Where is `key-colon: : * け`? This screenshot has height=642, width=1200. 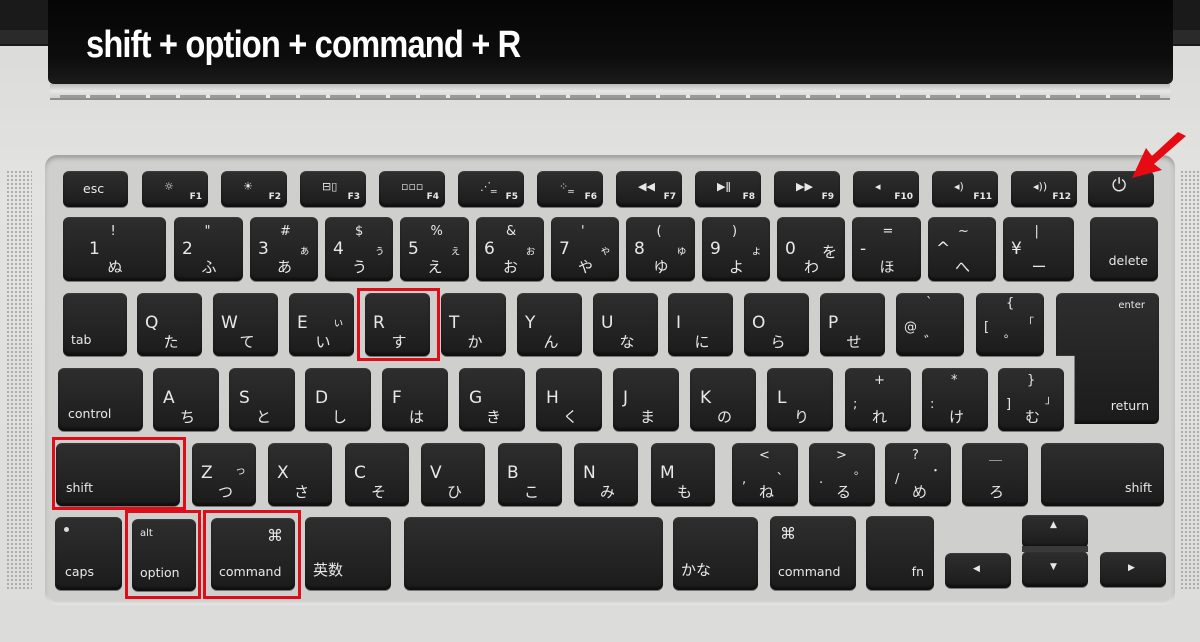 key-colon: : * け is located at coordinates (955, 399).